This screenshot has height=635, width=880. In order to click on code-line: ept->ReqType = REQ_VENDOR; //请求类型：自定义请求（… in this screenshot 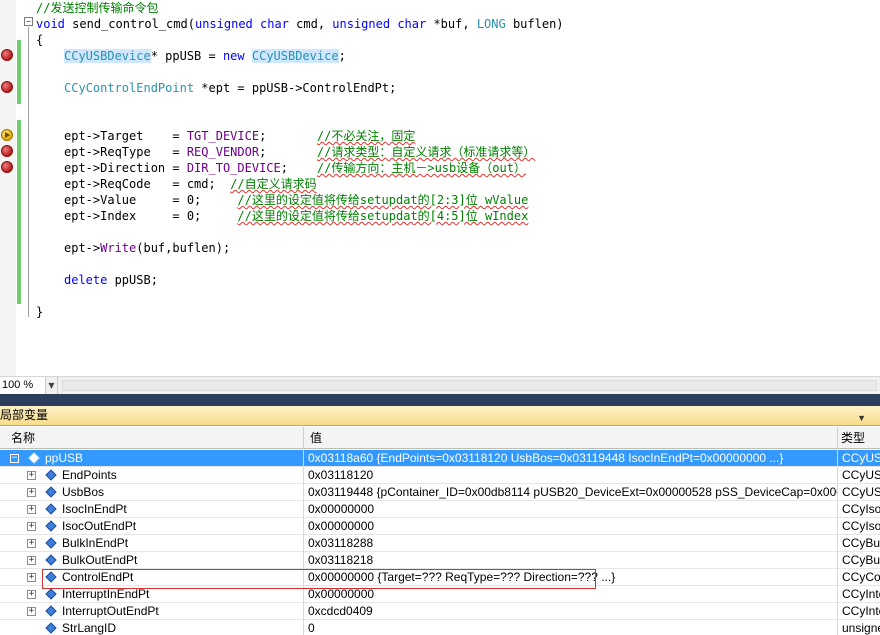, I will do `click(299, 152)`.